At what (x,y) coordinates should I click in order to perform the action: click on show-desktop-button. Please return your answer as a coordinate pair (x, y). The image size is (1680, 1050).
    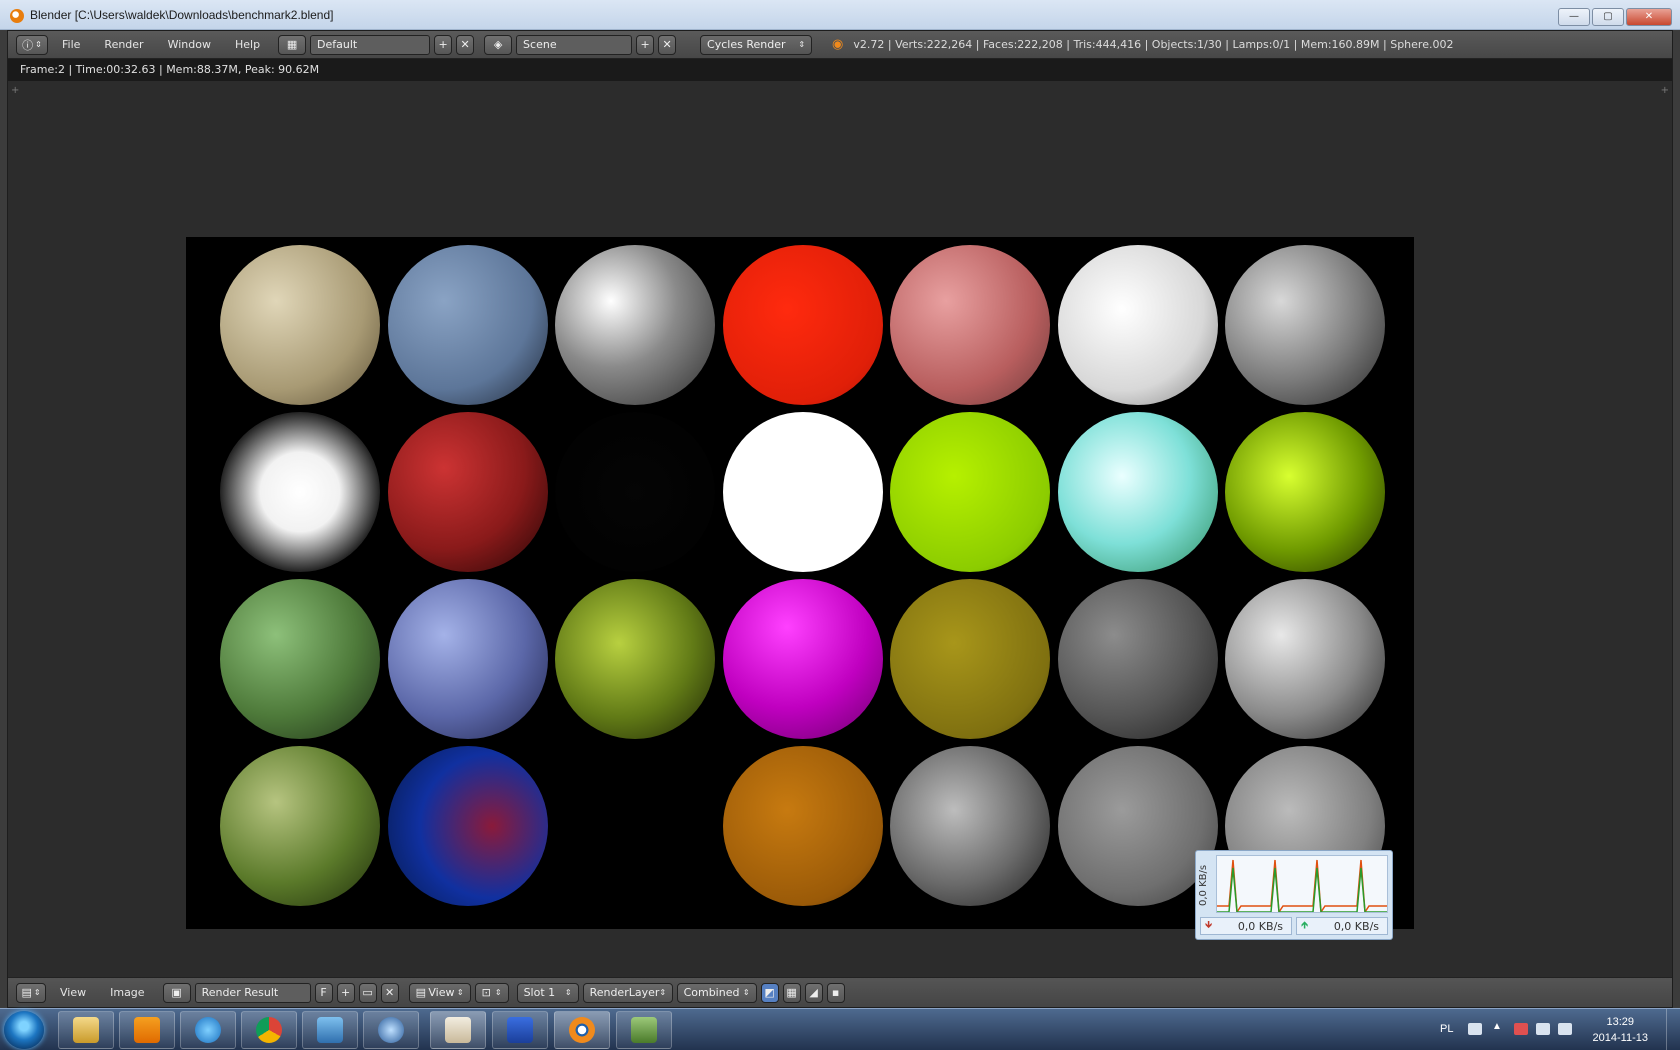
    Looking at the image, I should click on (1673, 1029).